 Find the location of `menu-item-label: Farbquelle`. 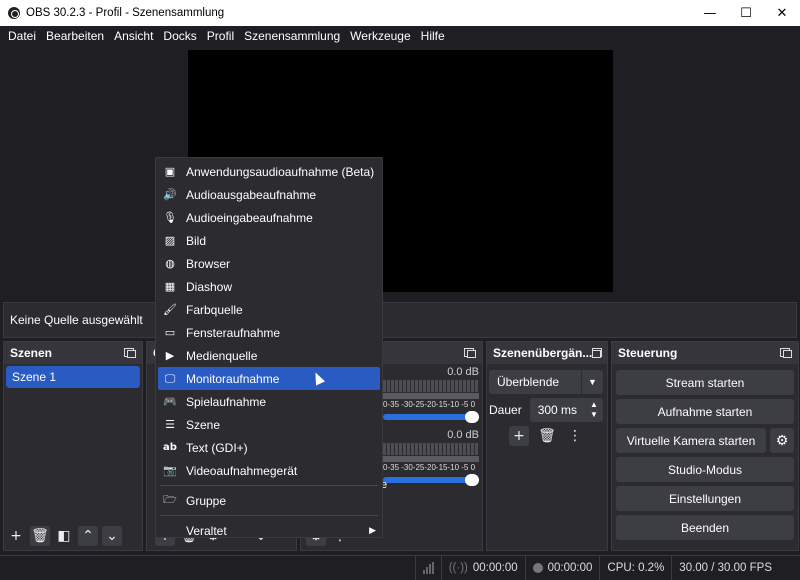

menu-item-label: Farbquelle is located at coordinates (214, 309).